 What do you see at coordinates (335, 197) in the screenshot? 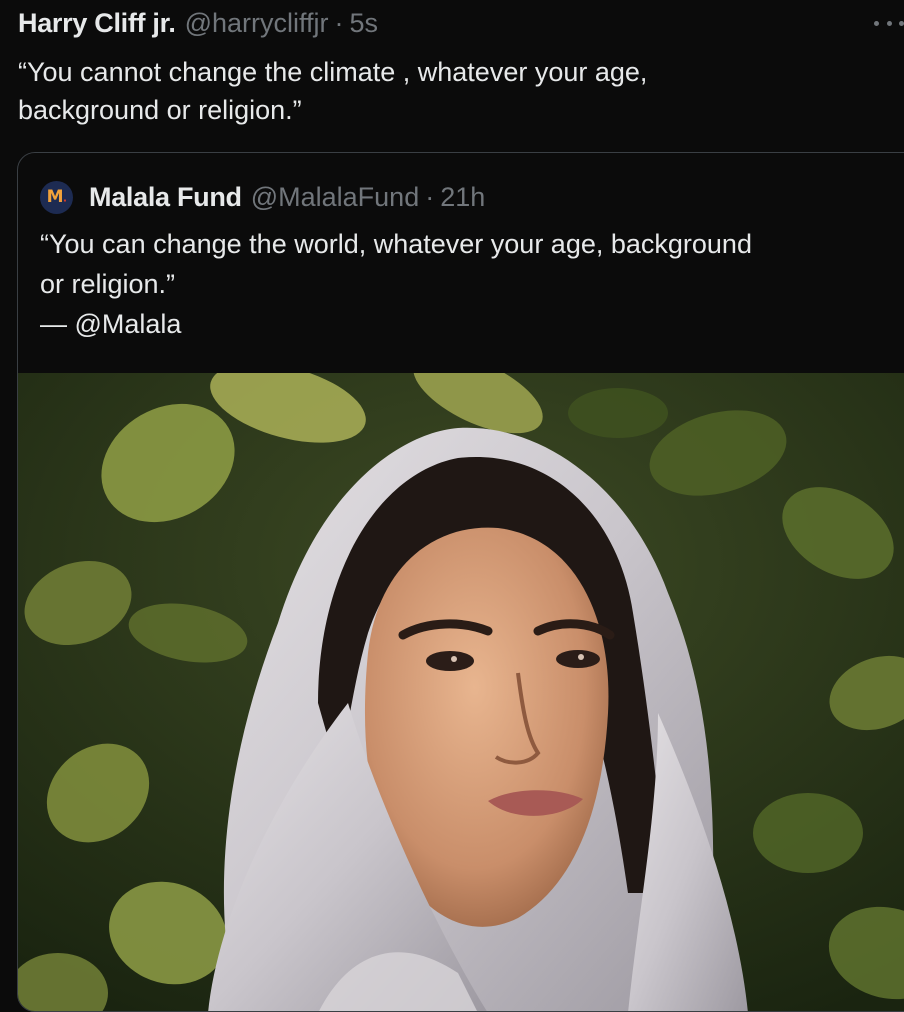
I see `quoted-author-handle: @MalalaFund` at bounding box center [335, 197].